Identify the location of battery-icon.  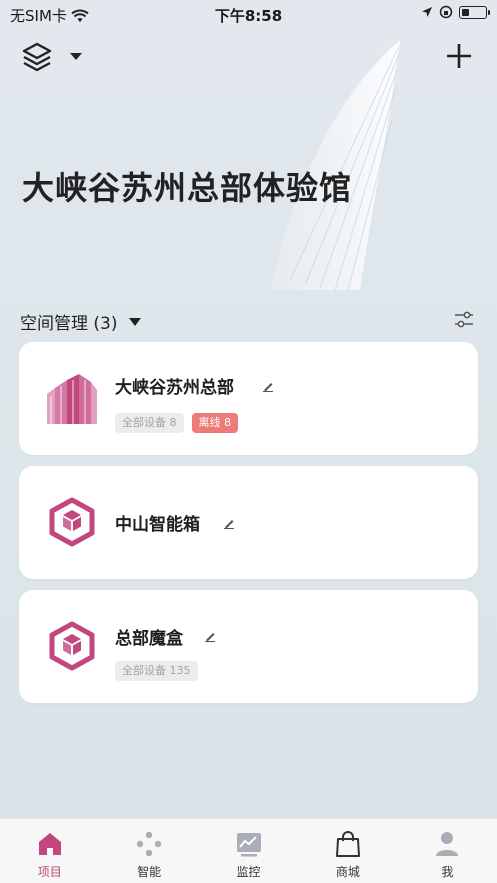
(474, 12).